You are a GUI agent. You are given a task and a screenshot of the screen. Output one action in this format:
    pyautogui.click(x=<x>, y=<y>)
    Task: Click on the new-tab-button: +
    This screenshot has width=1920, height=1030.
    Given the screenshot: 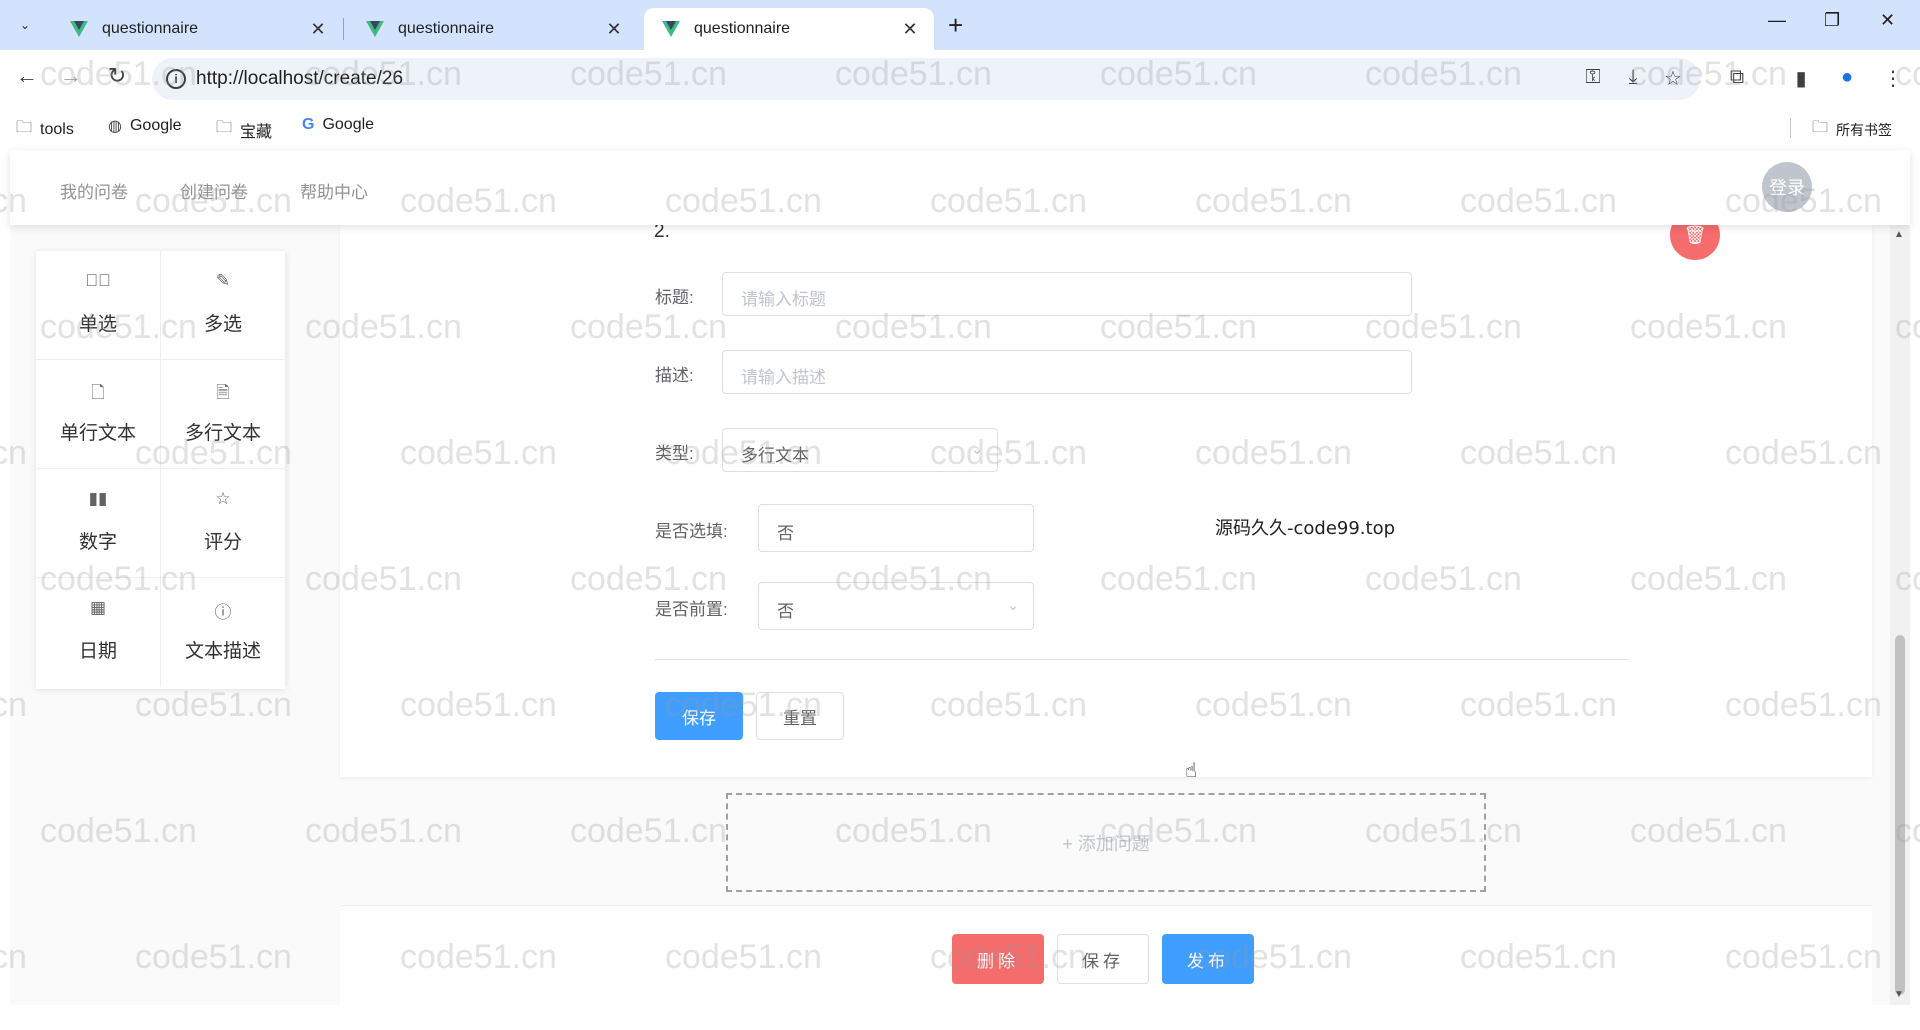 What is the action you would take?
    pyautogui.click(x=955, y=25)
    